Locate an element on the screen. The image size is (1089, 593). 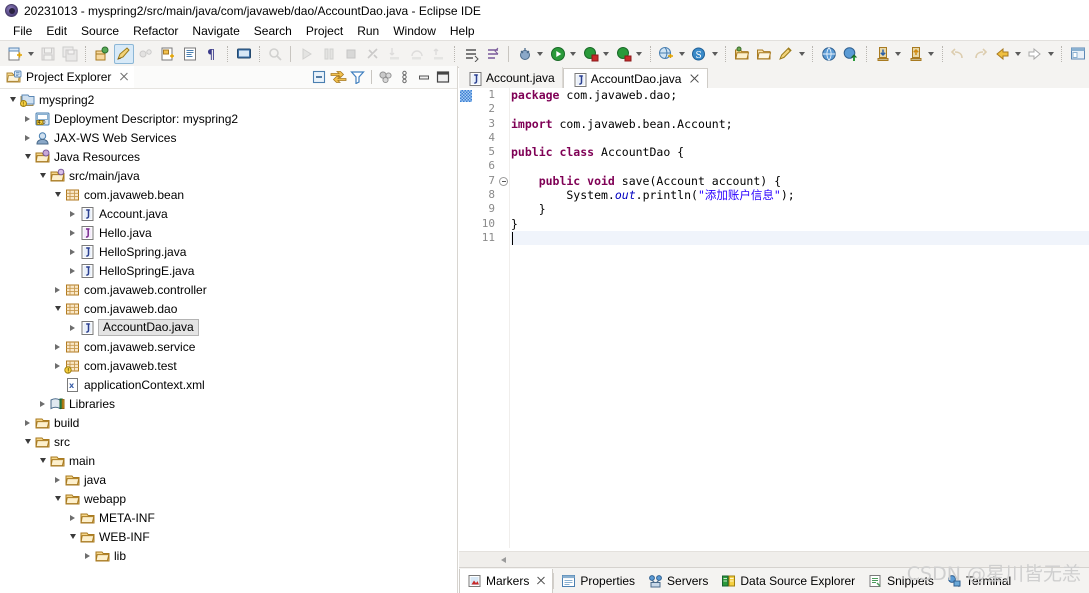
tree-item: Account.java is located at coordinates (228, 213).